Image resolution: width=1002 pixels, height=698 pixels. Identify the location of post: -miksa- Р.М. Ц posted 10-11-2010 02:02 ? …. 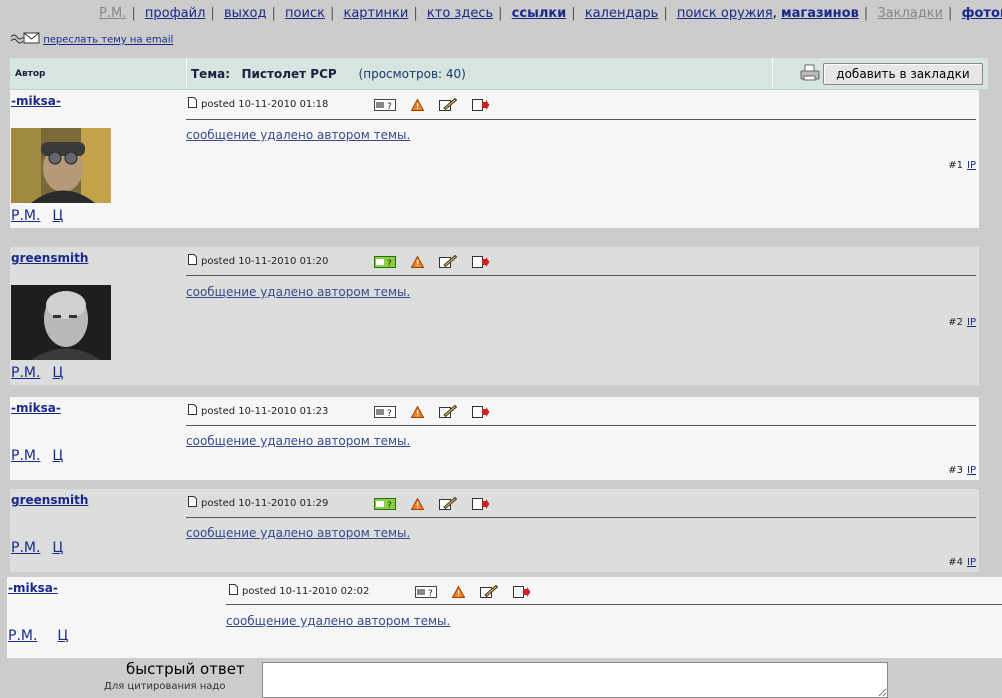
(504, 617).